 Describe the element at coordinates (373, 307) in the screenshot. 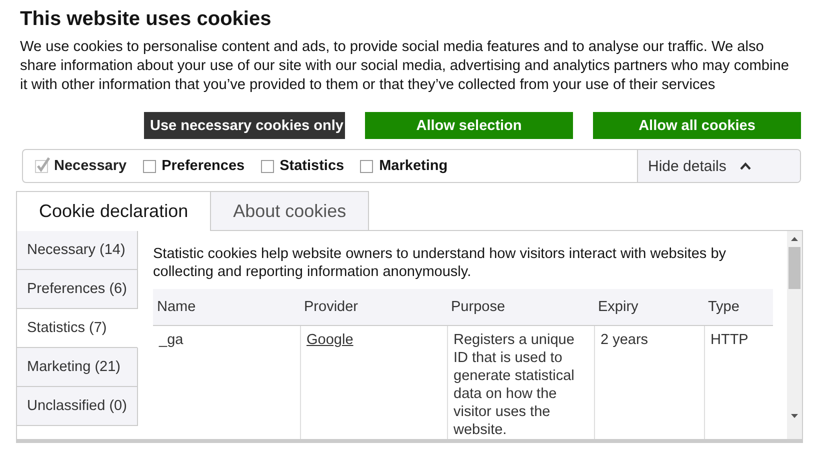

I see `column-header: Provider` at that location.